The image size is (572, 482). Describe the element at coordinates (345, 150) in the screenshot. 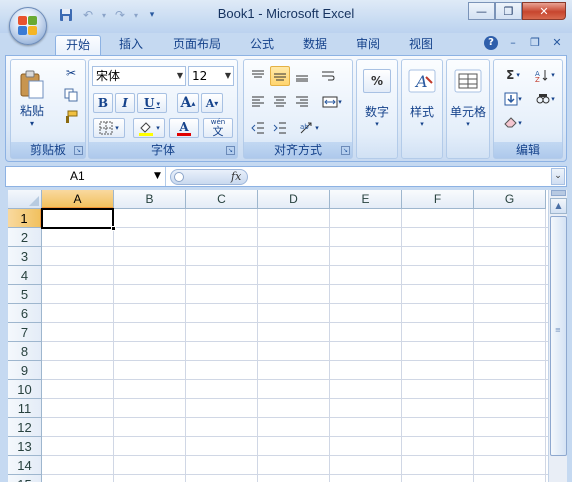

I see `alignment-launcher-icon: ↘` at that location.